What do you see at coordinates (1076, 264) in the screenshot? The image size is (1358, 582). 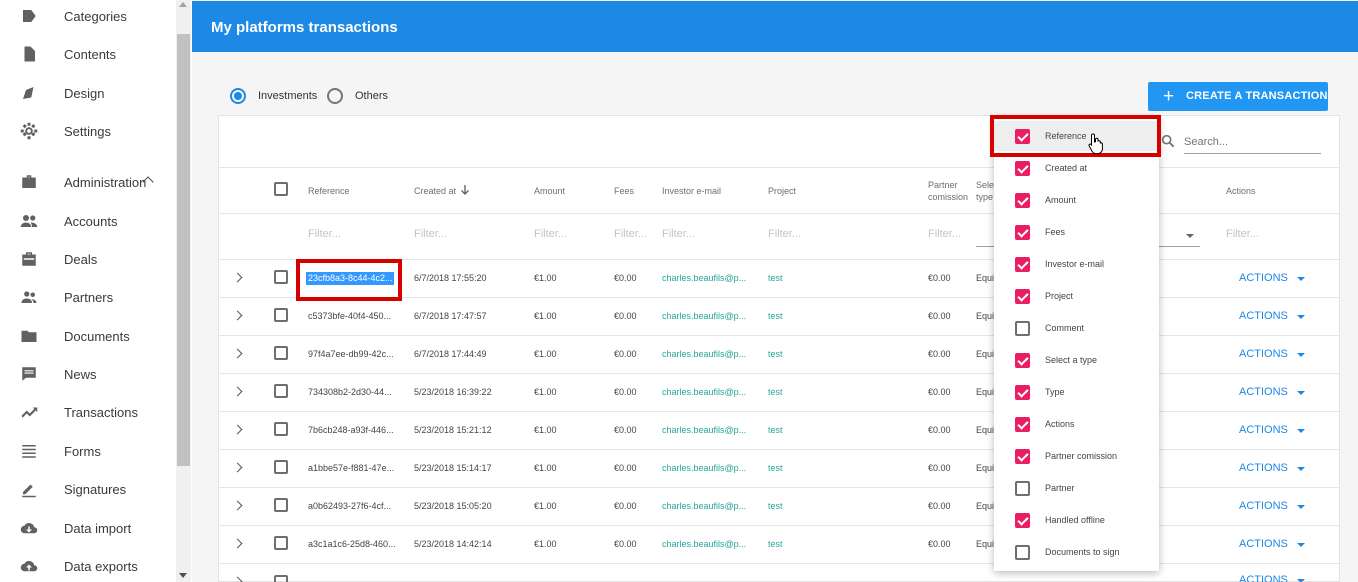 I see `column-option-investor-e-mail: Investor e-mail` at bounding box center [1076, 264].